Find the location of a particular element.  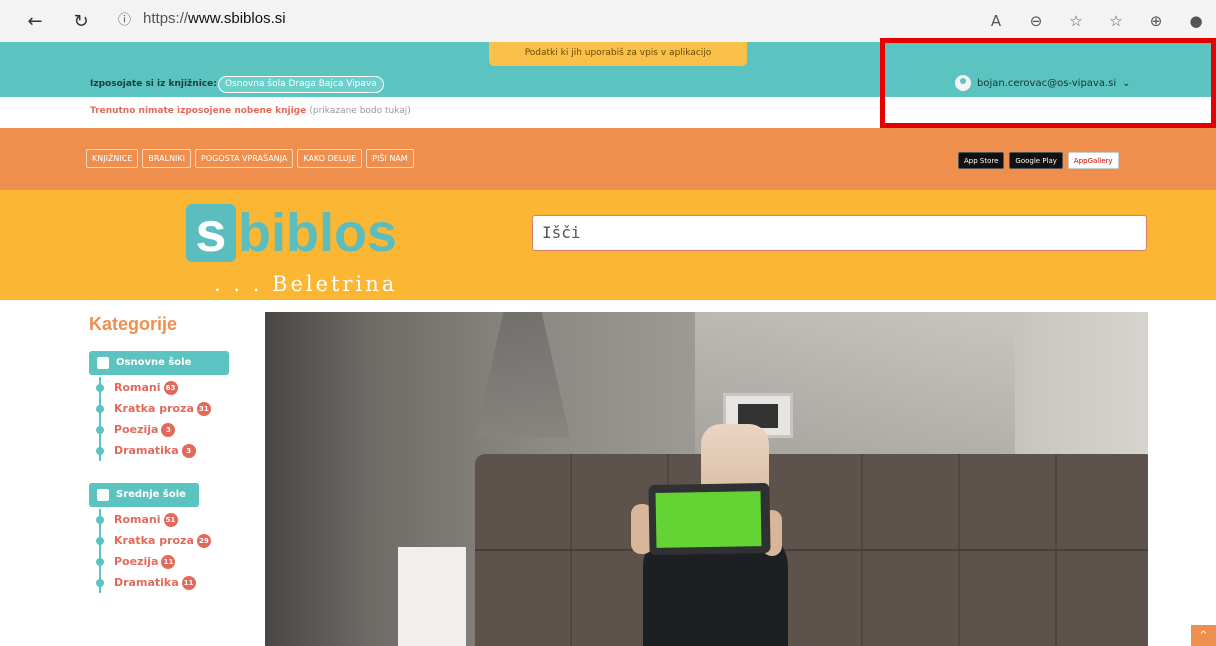

category-dramatika: Dramatika 3 is located at coordinates (153, 450).